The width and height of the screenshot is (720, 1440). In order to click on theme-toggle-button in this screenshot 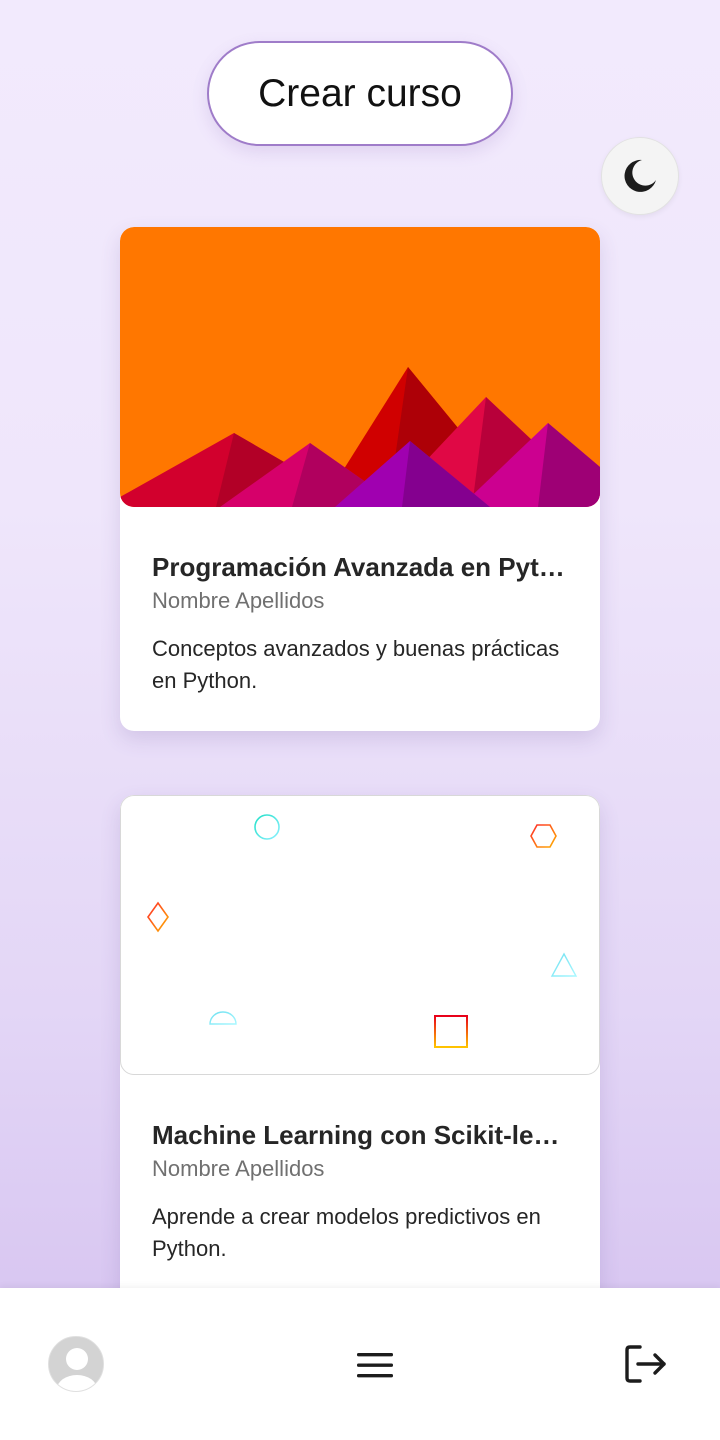, I will do `click(640, 176)`.